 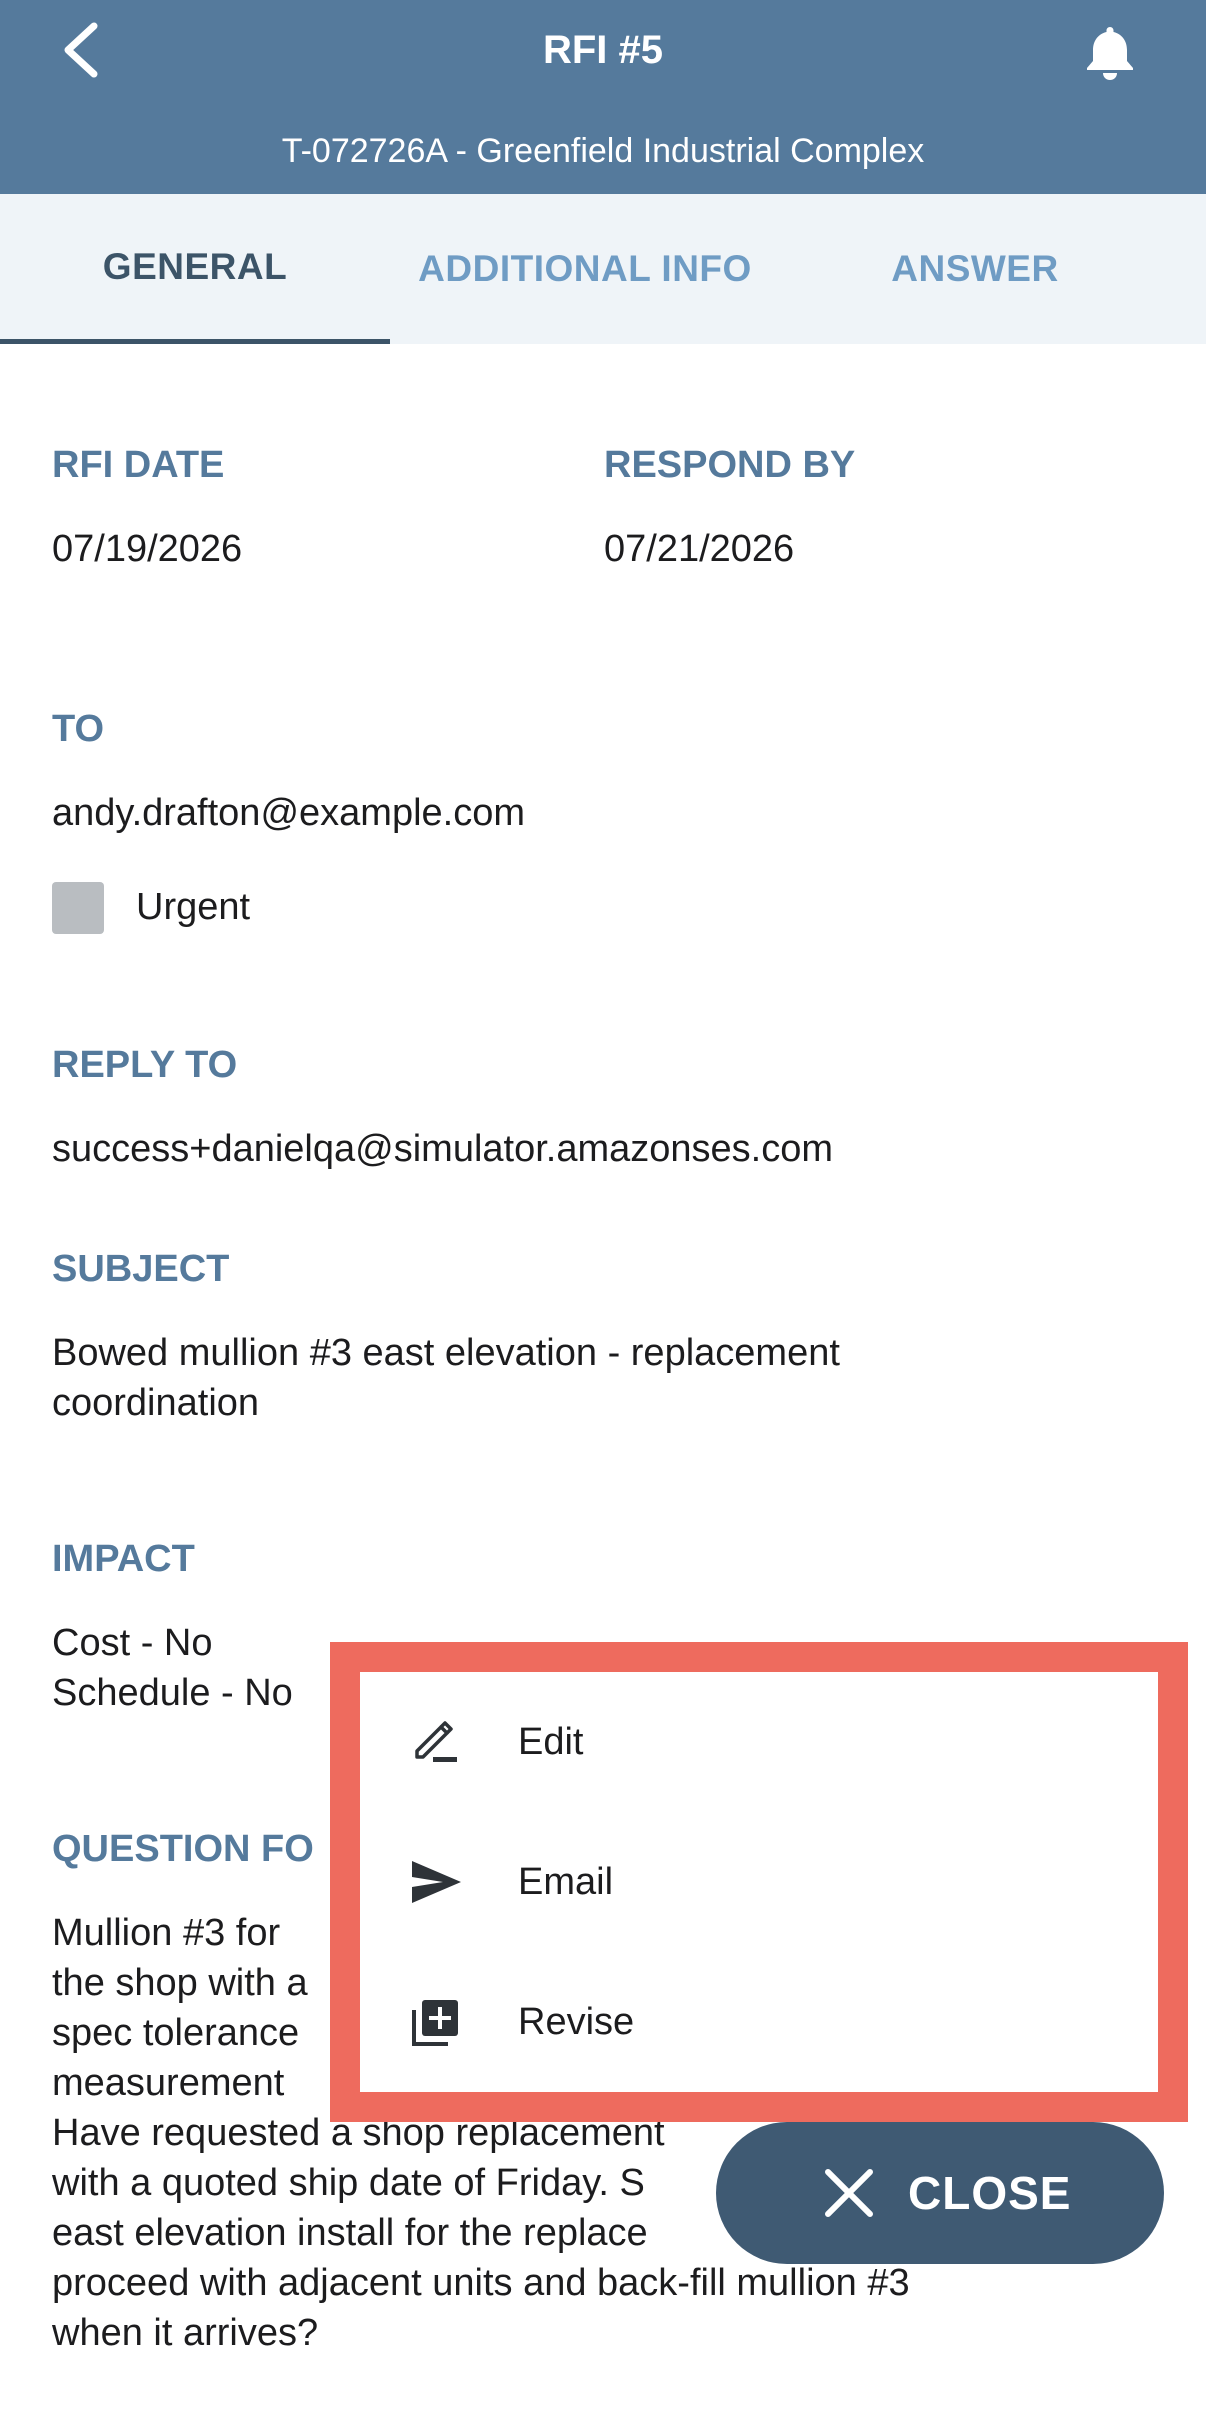 I want to click on bell-icon, so click(x=1110, y=53).